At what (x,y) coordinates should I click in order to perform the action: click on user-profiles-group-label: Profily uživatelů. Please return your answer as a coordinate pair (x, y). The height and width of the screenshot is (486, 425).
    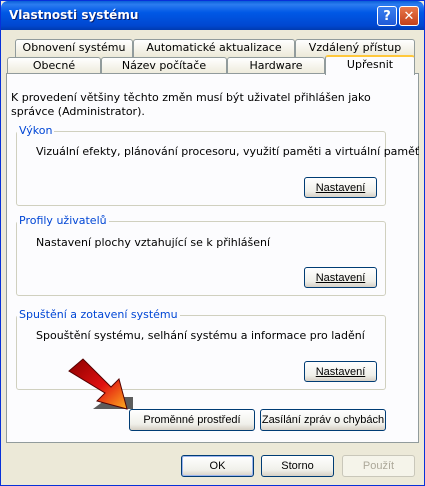
    Looking at the image, I should click on (63, 220).